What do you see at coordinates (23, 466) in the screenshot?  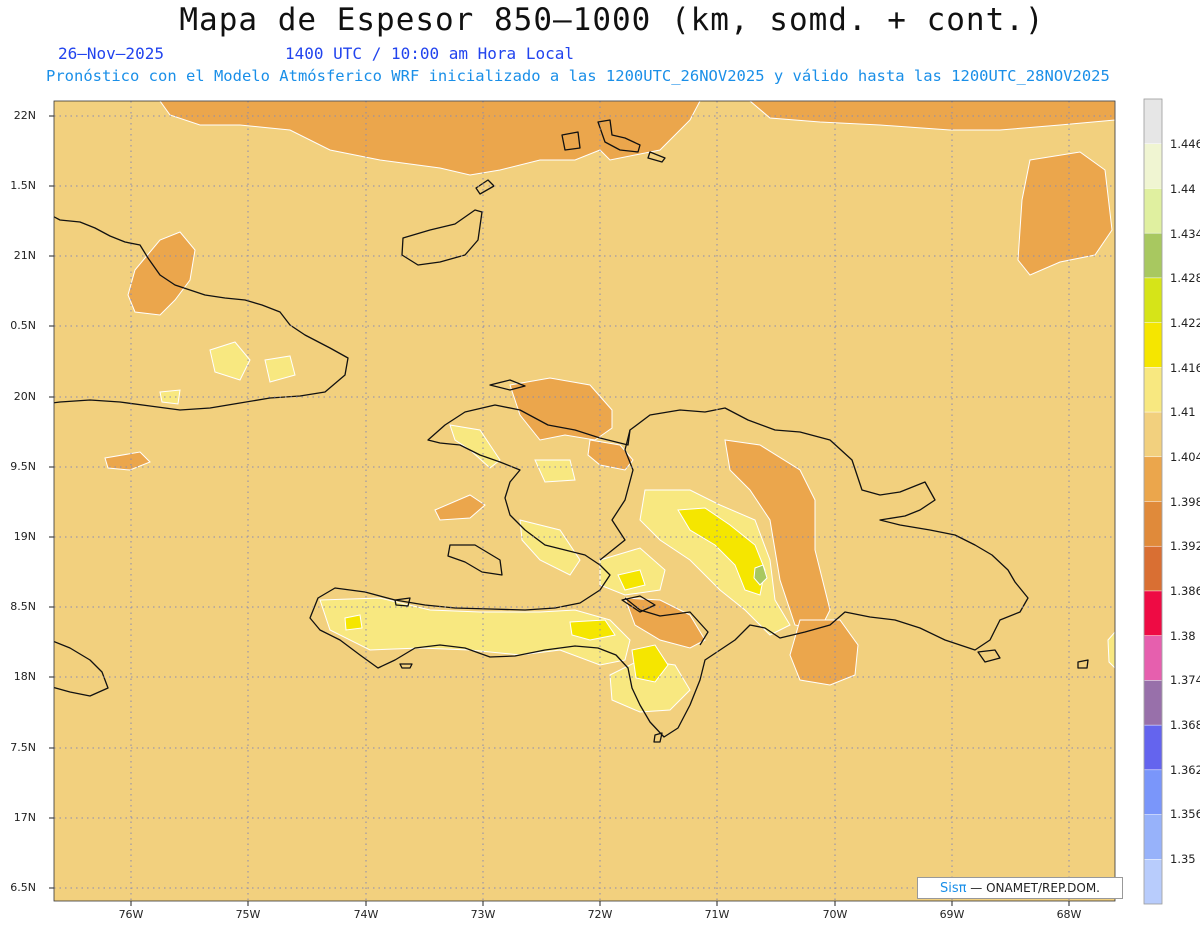 I see `lat-label-19.5N: 9.5N` at bounding box center [23, 466].